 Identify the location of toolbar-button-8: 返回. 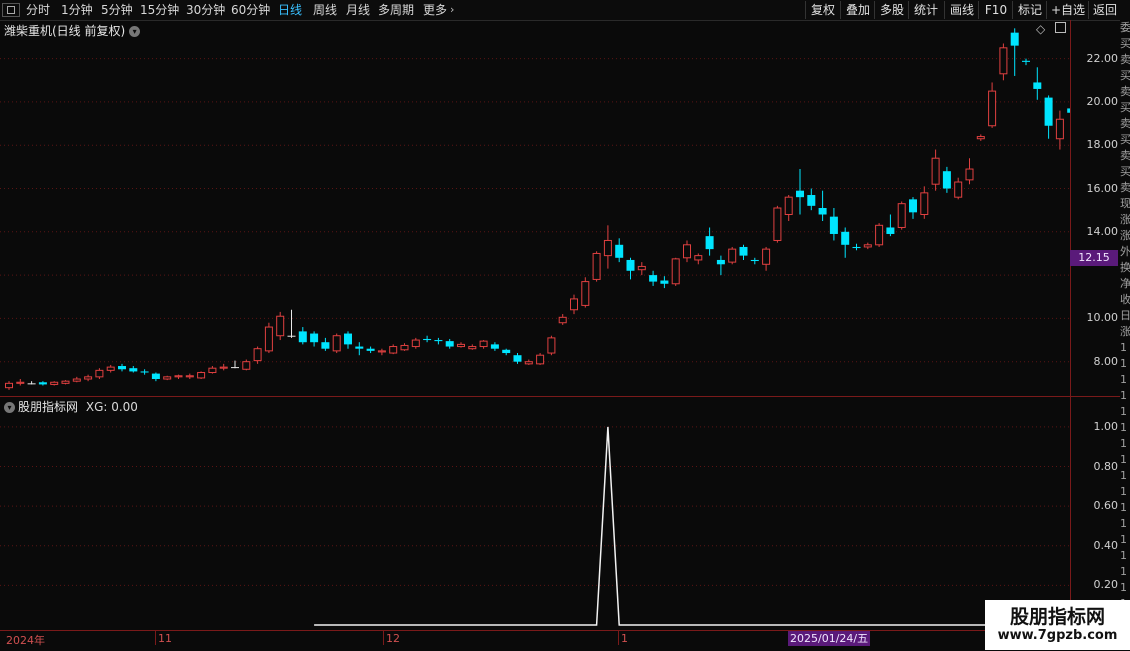
(1104, 10).